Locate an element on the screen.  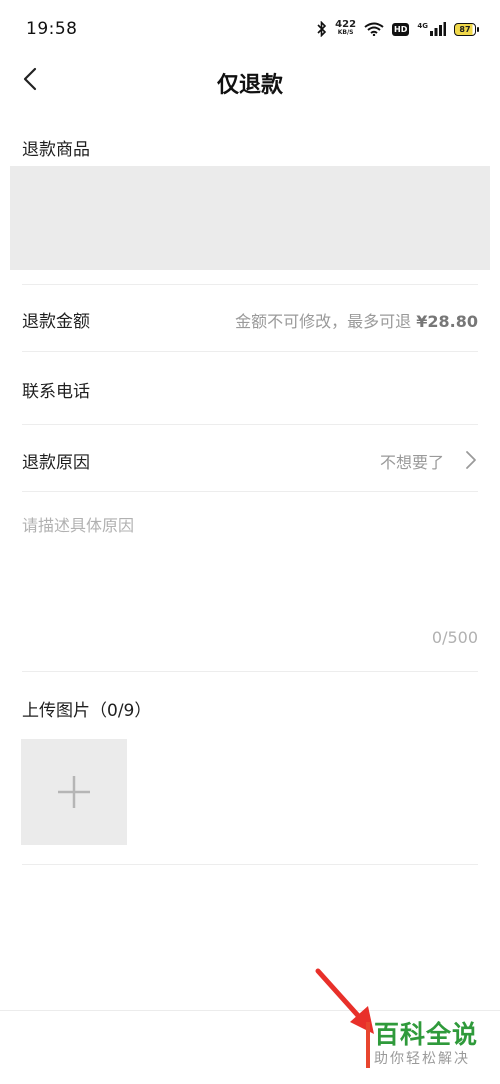
description-input: 请描述具体原因 0/500 is located at coordinates (250, 585).